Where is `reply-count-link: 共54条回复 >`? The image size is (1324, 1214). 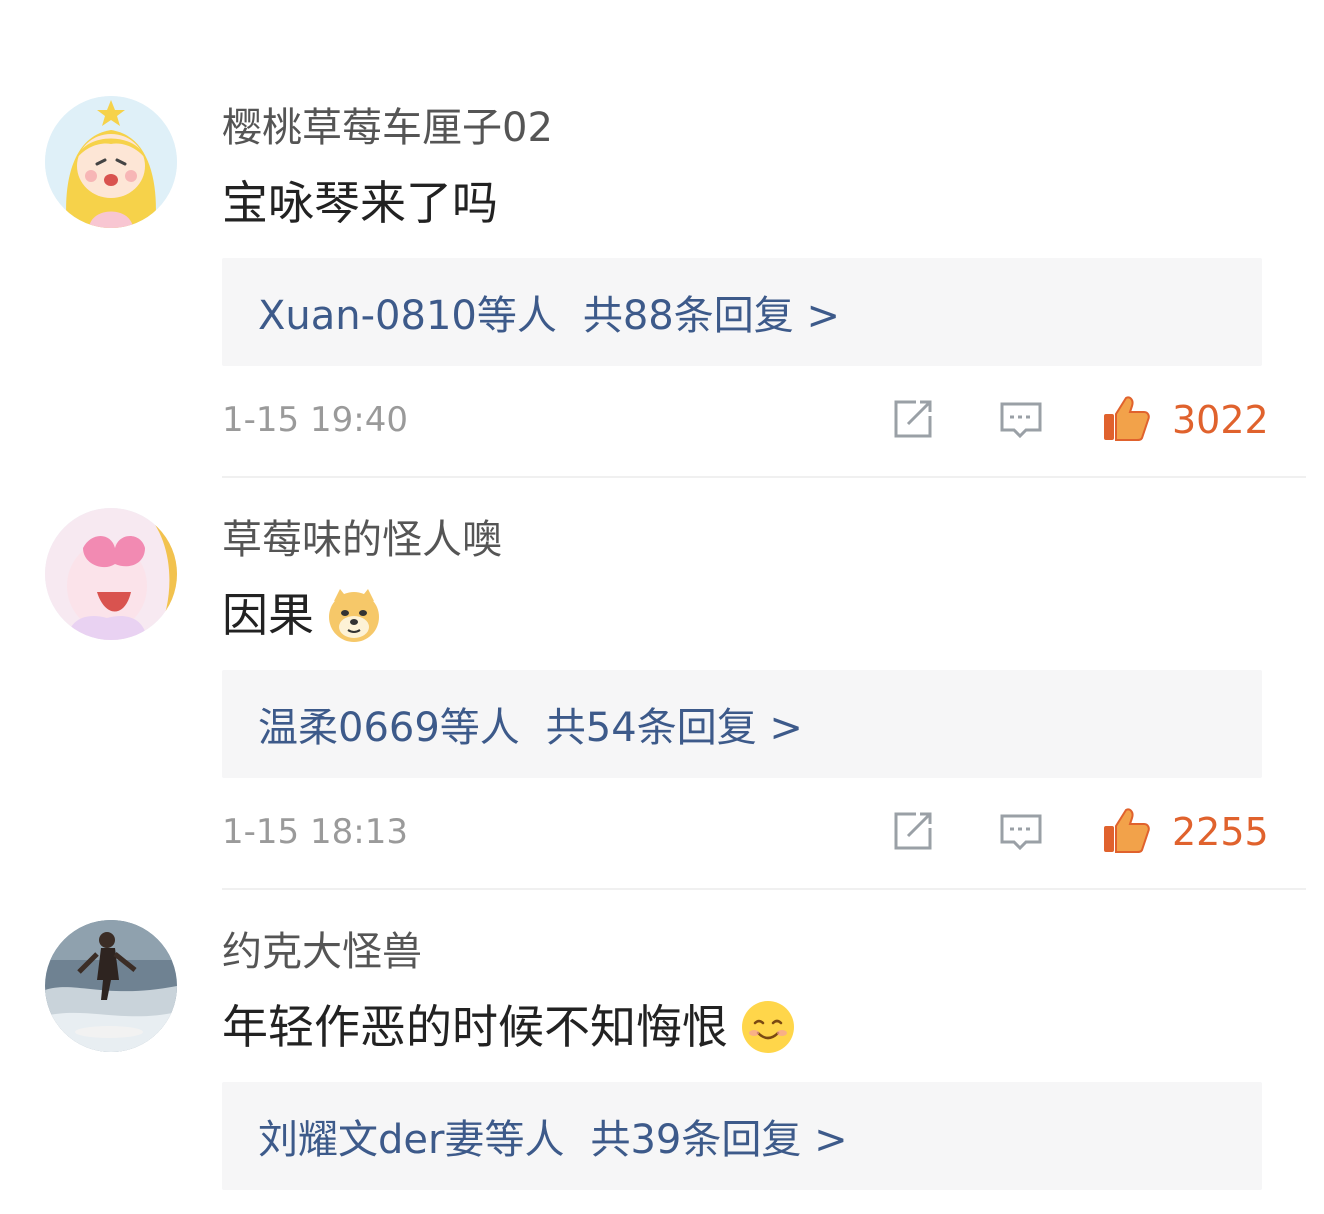
reply-count-link: 共54条回复 > is located at coordinates (674, 728).